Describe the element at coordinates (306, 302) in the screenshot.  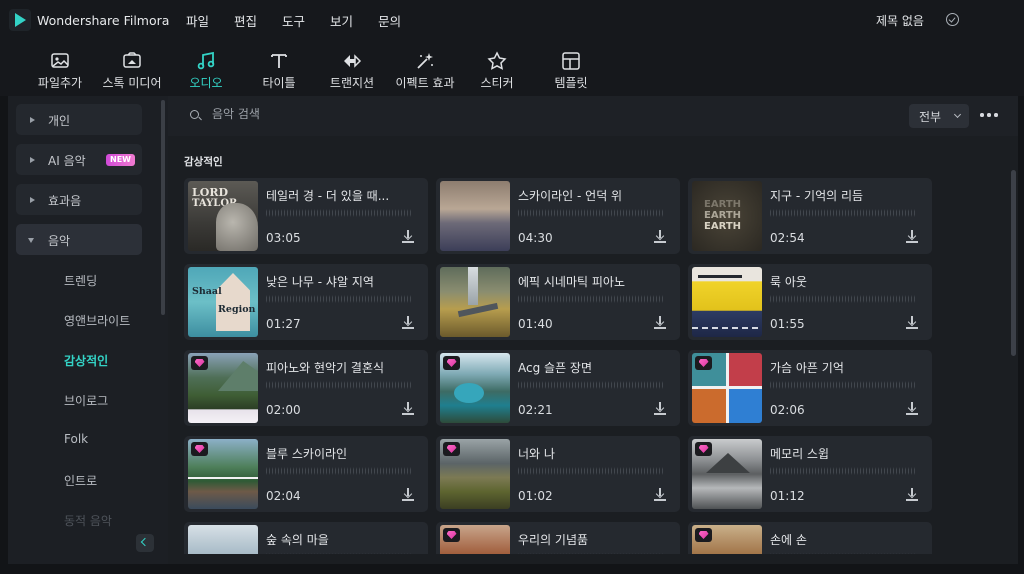
I see `track-card: Shaal Region 낮은 나무 - 샤알 지역 01:27` at that location.